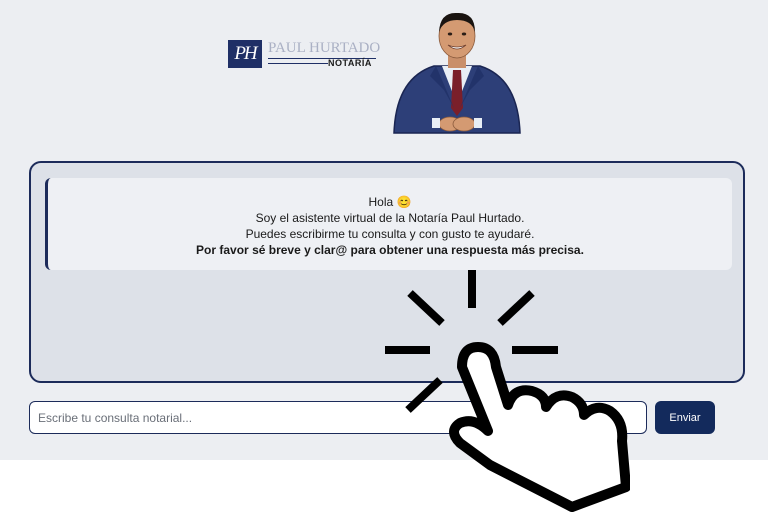 The image size is (768, 512). What do you see at coordinates (298, 63) in the screenshot?
I see `logo-rule-short` at bounding box center [298, 63].